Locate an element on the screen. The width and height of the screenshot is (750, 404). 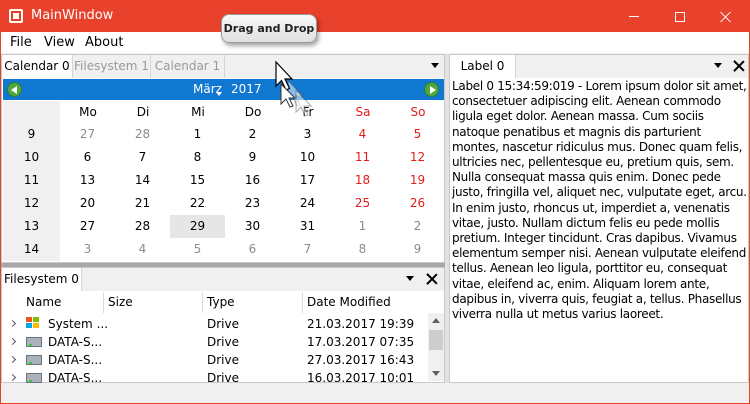
filesystem-dropdown-icon is located at coordinates (410, 278).